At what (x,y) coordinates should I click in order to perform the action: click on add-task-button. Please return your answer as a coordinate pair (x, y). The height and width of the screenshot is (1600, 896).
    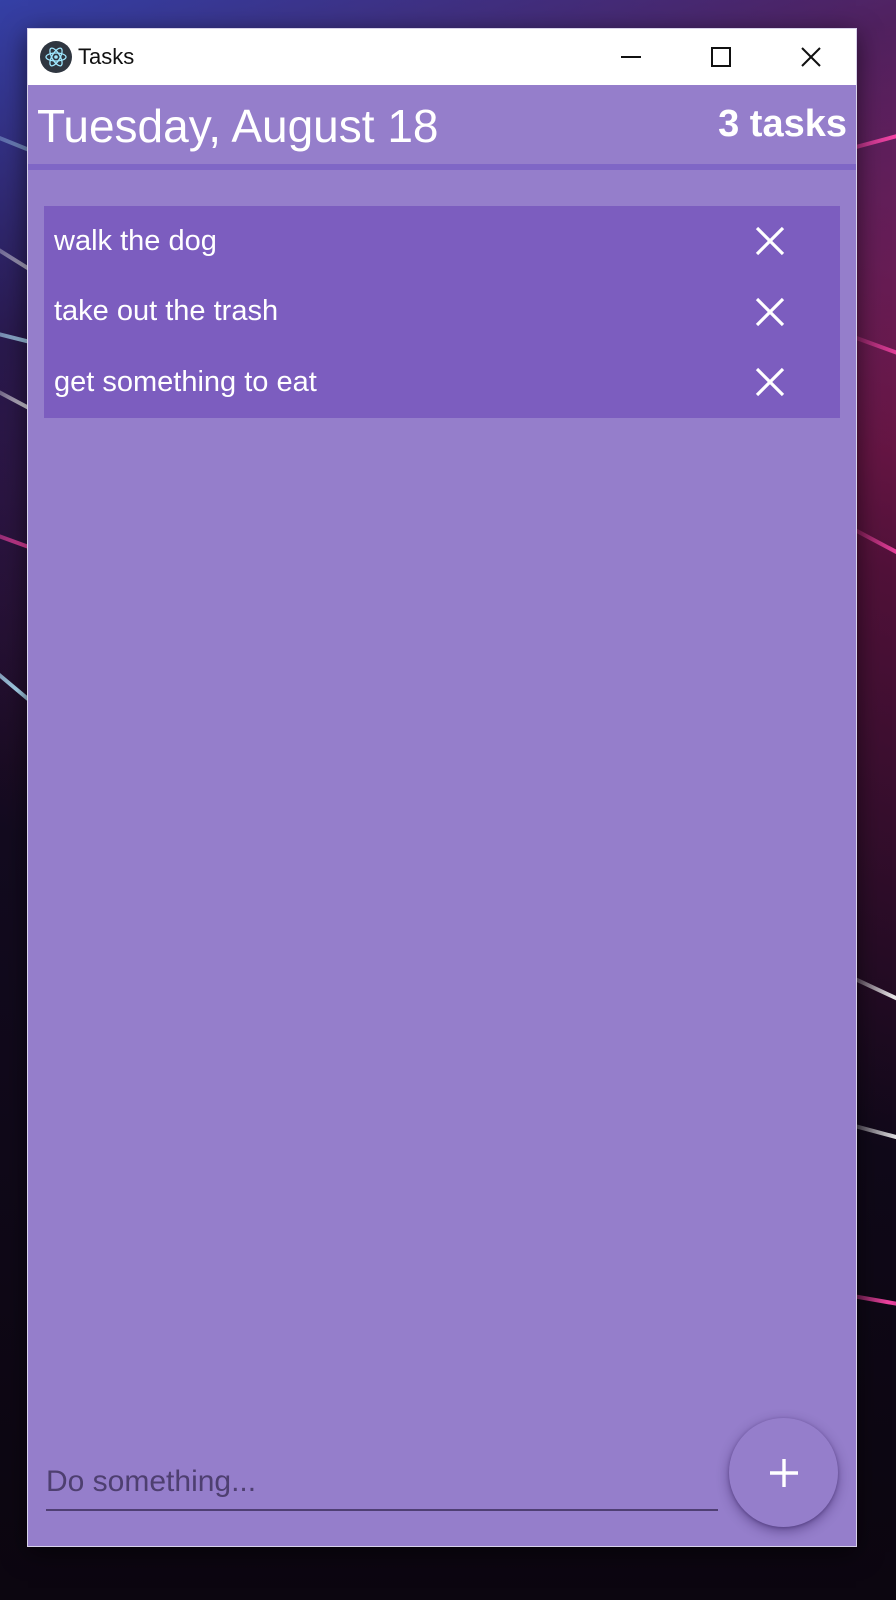
    Looking at the image, I should click on (783, 1472).